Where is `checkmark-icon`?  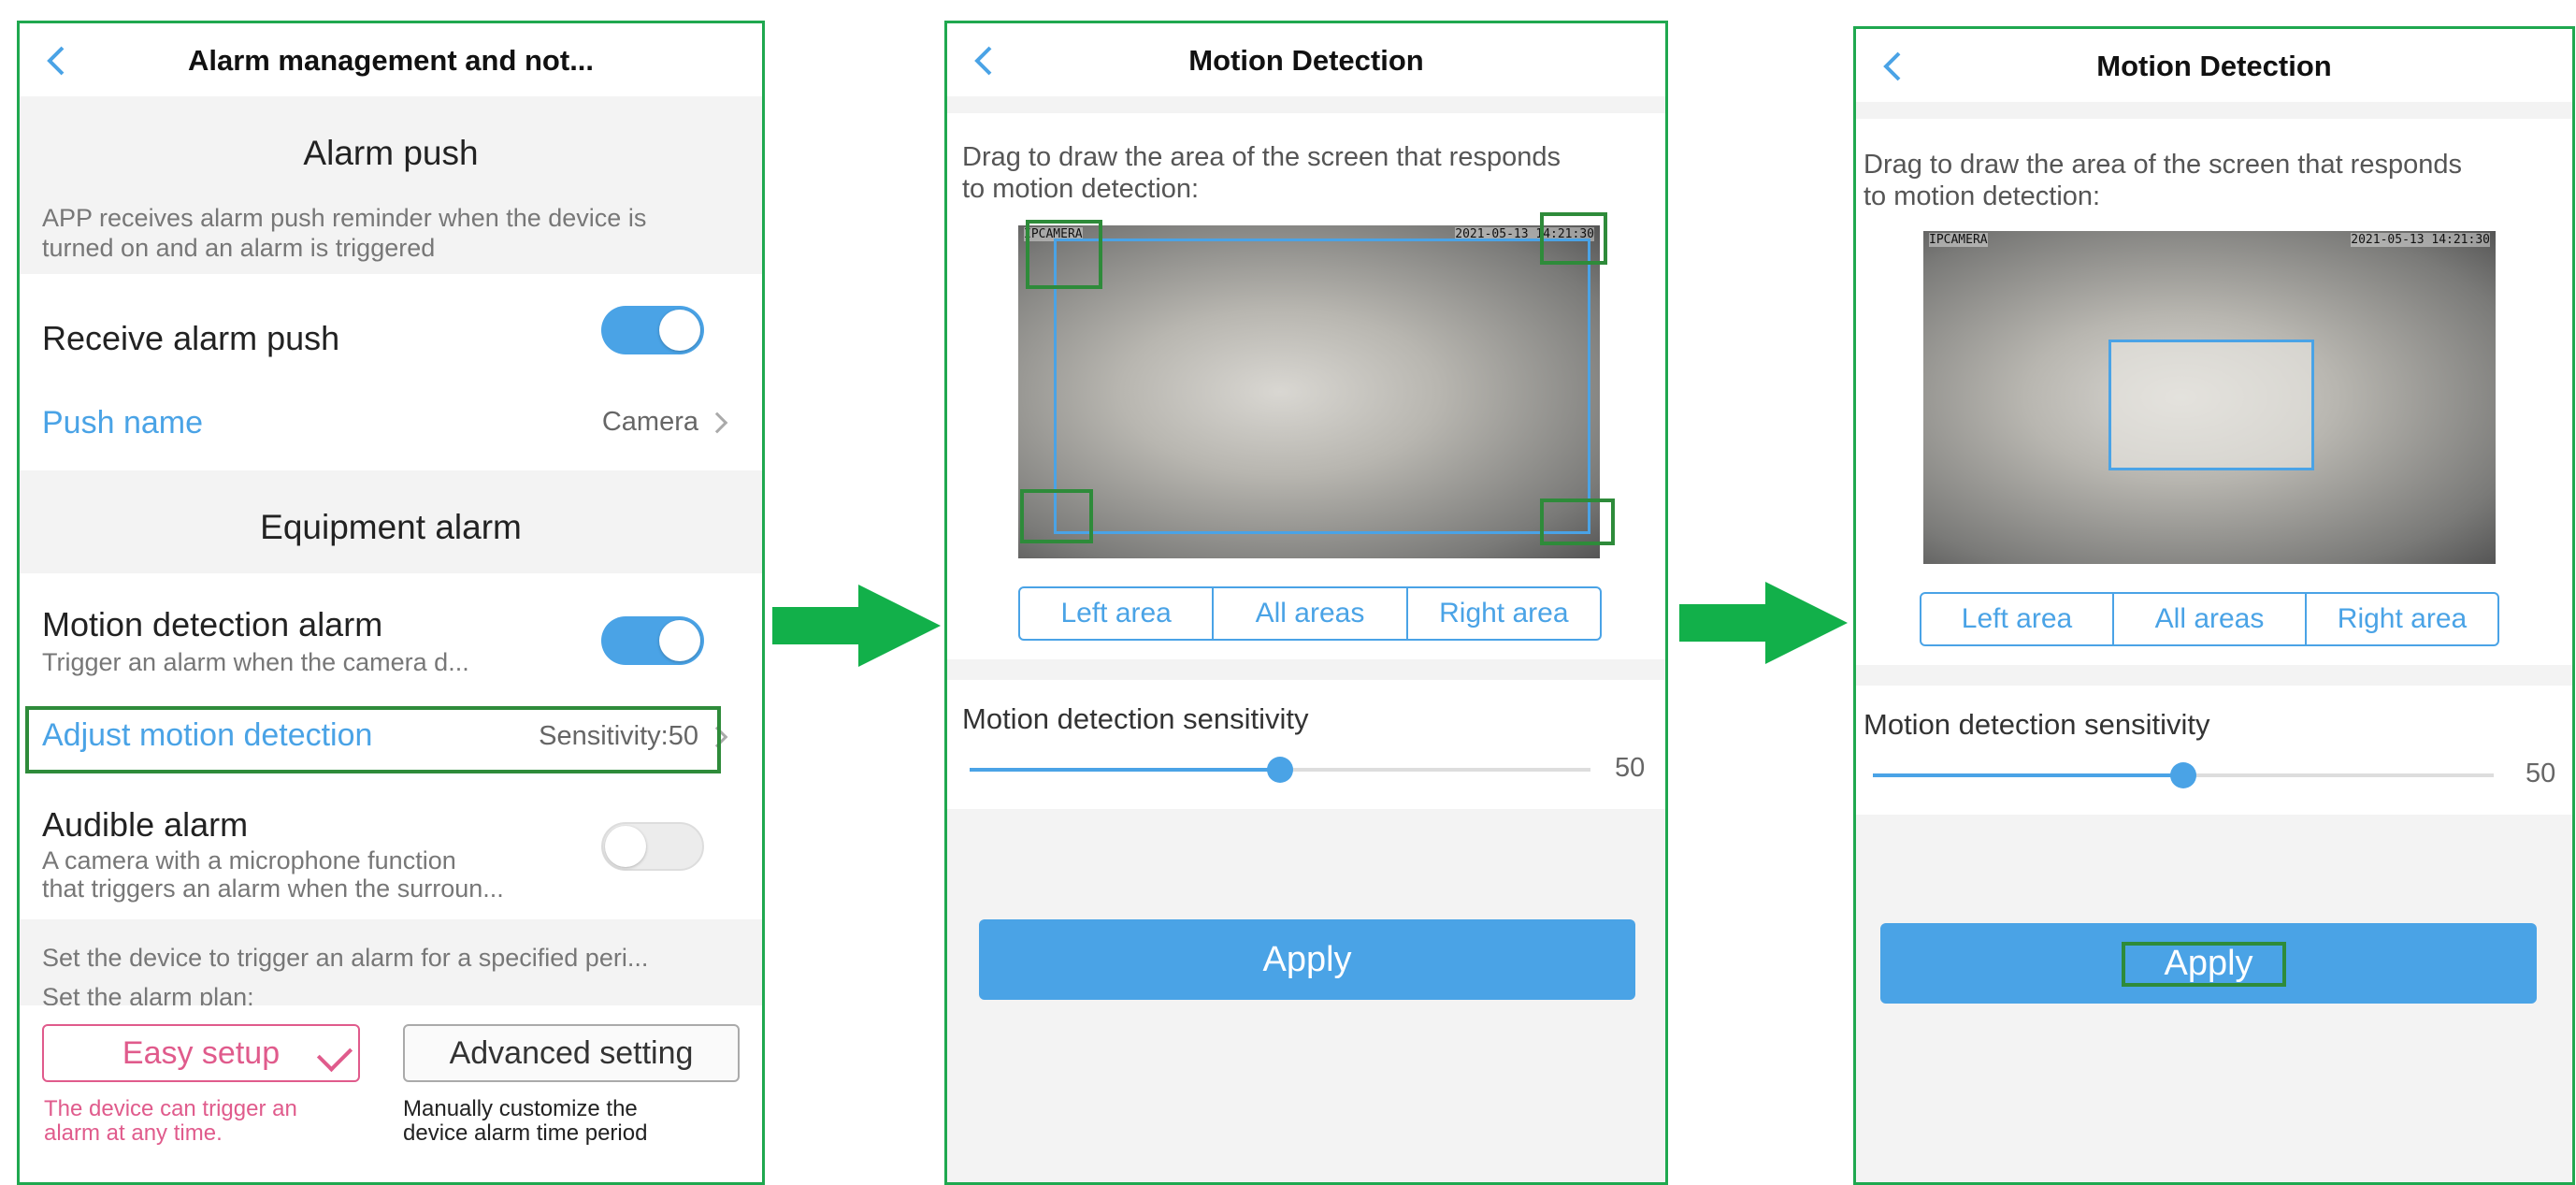 checkmark-icon is located at coordinates (335, 1054).